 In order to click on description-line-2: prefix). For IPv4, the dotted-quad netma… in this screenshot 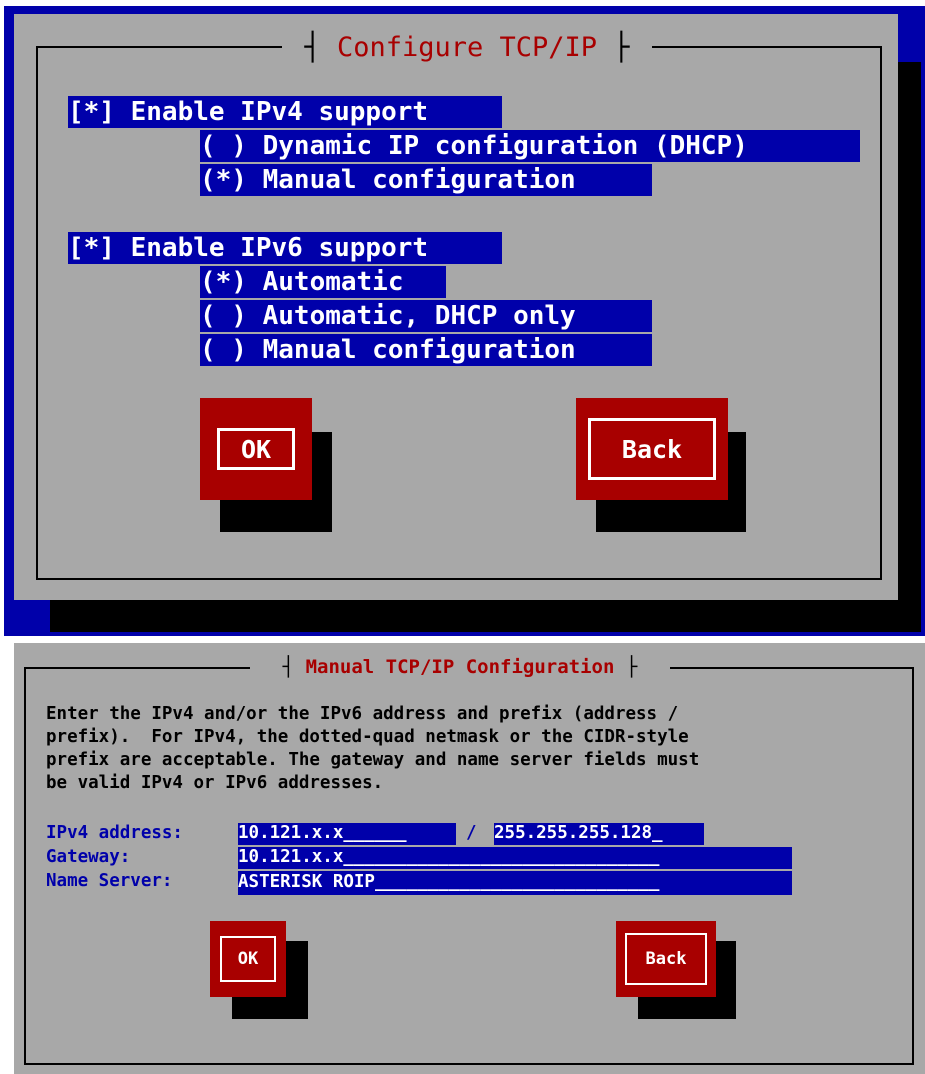, I will do `click(367, 737)`.